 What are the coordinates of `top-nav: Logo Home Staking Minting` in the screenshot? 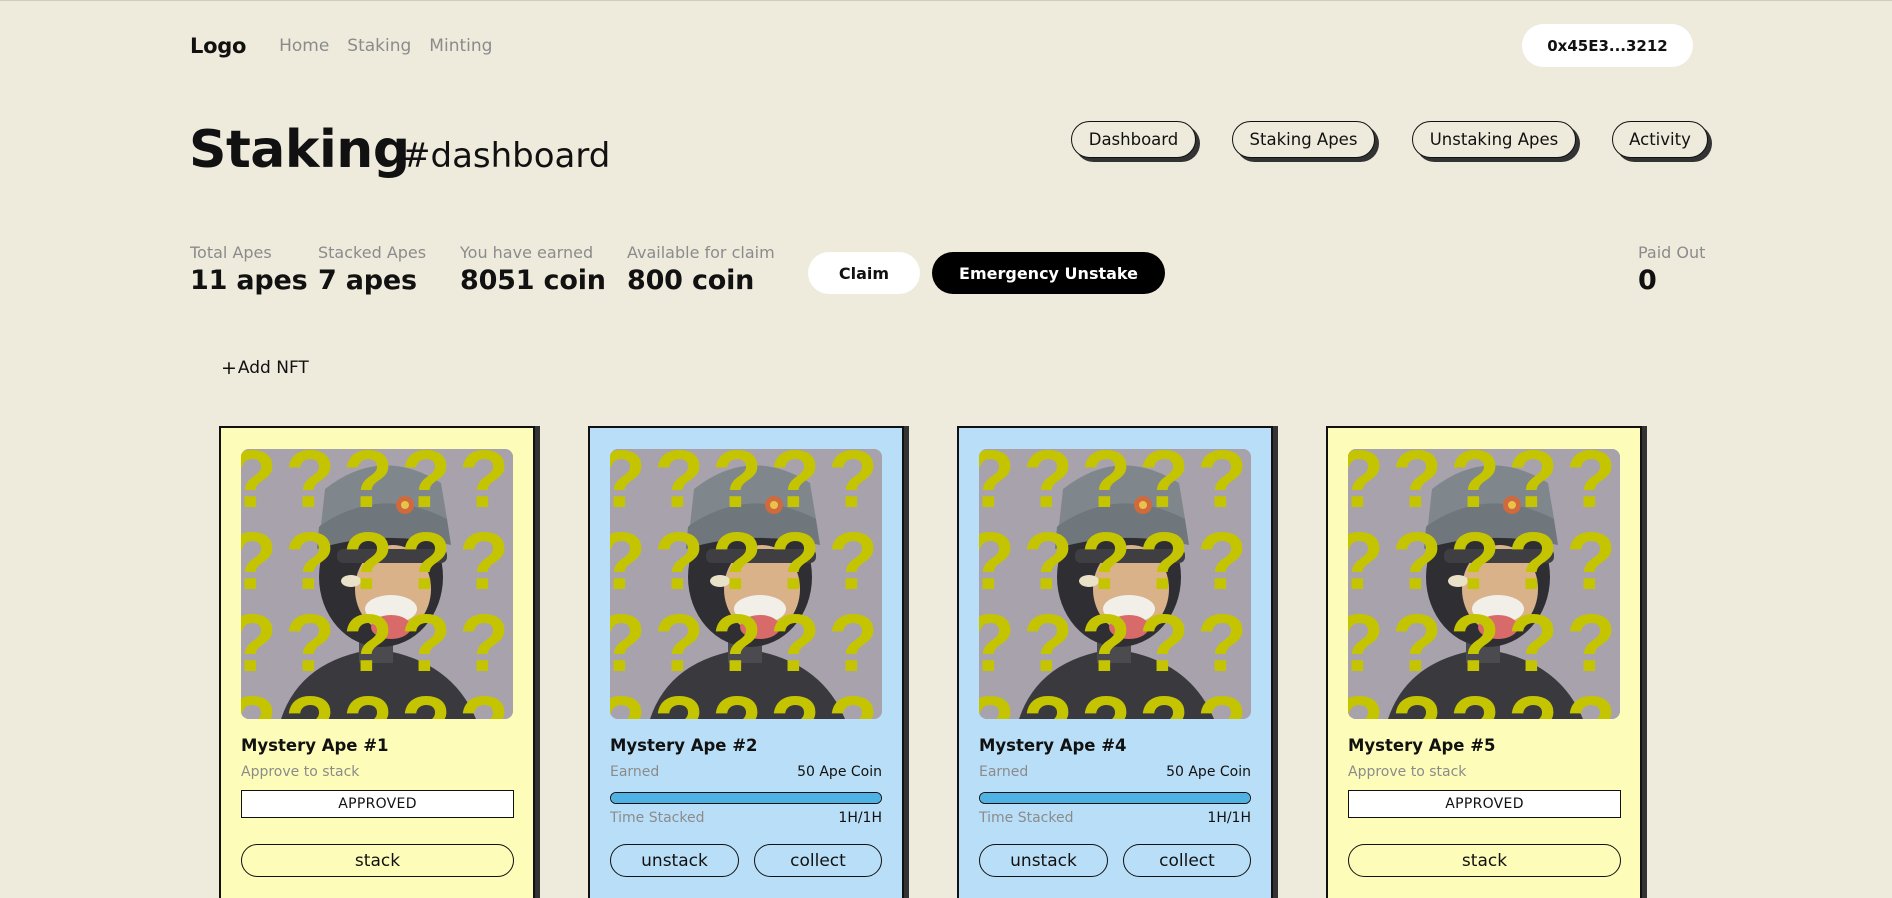 It's located at (350, 46).